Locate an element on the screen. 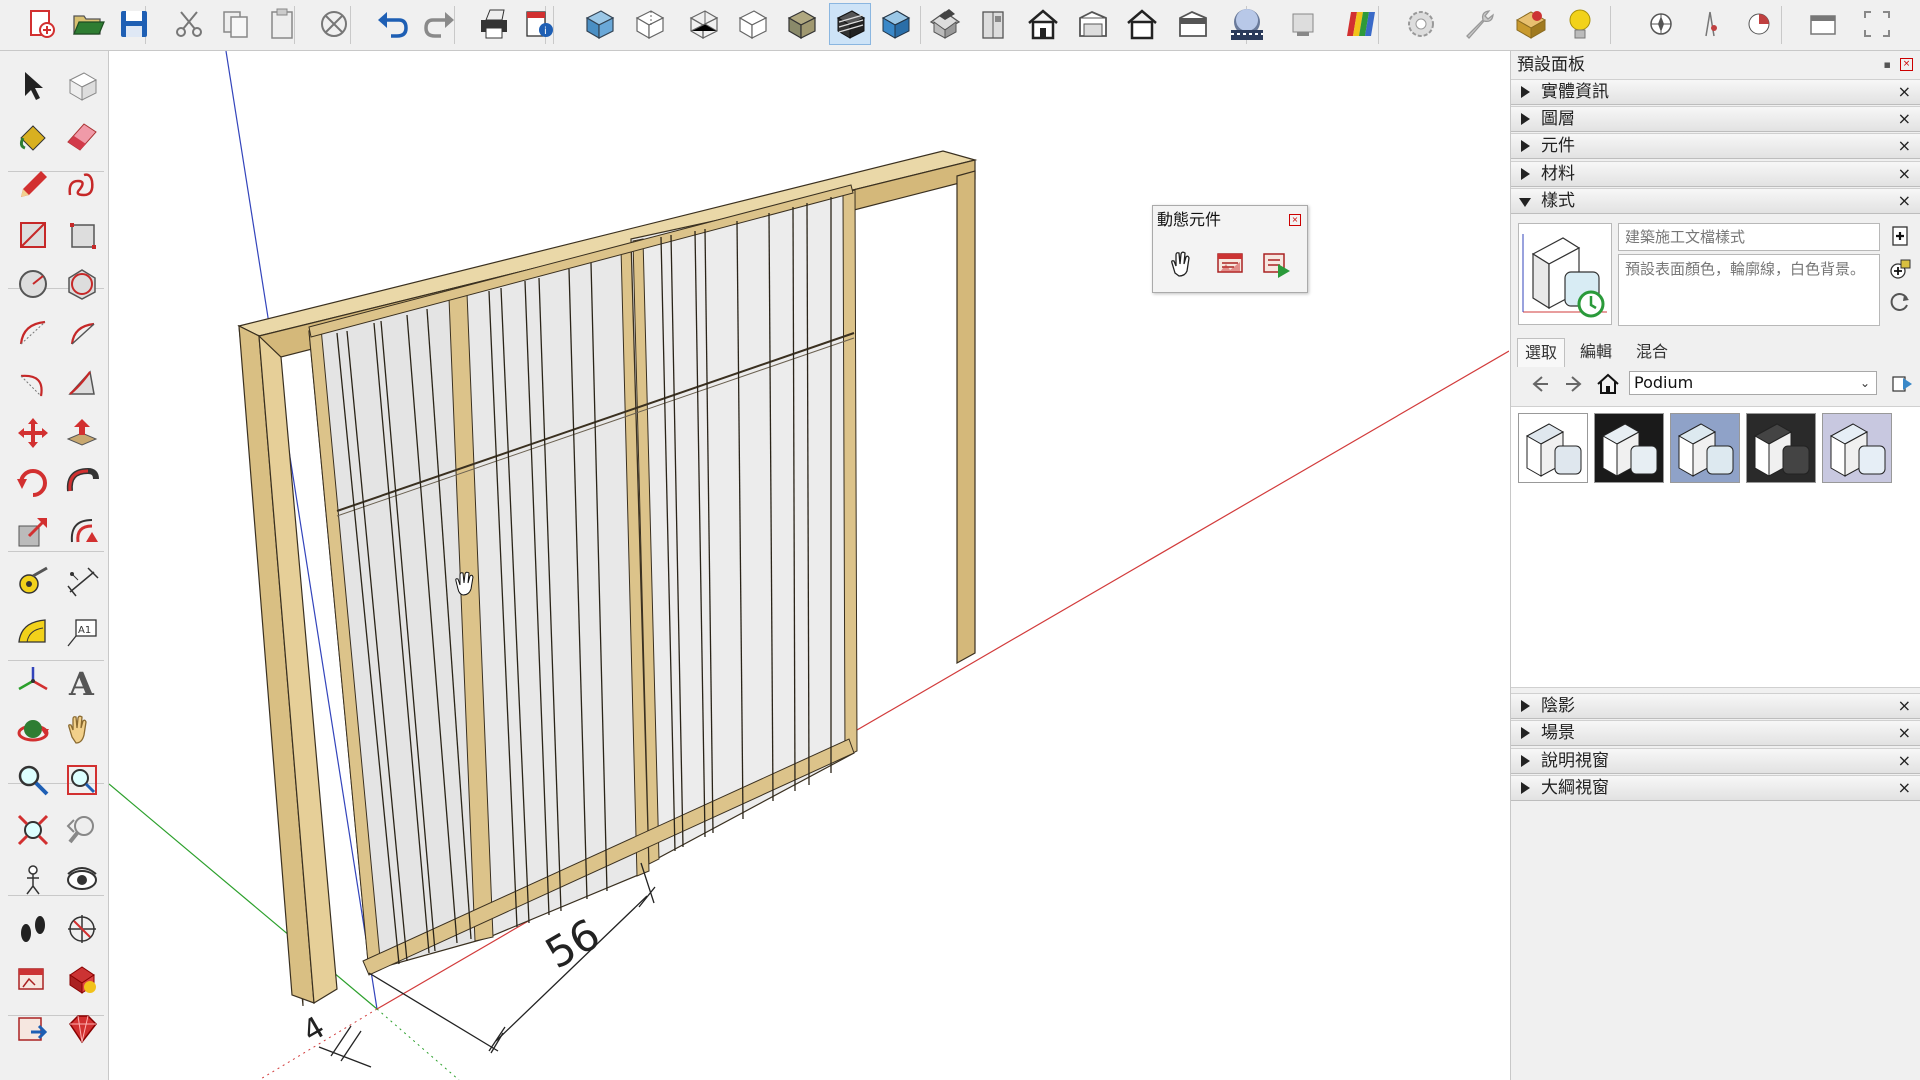 Image resolution: width=1920 pixels, height=1080 pixels. create-style-icon is located at coordinates (1900, 236).